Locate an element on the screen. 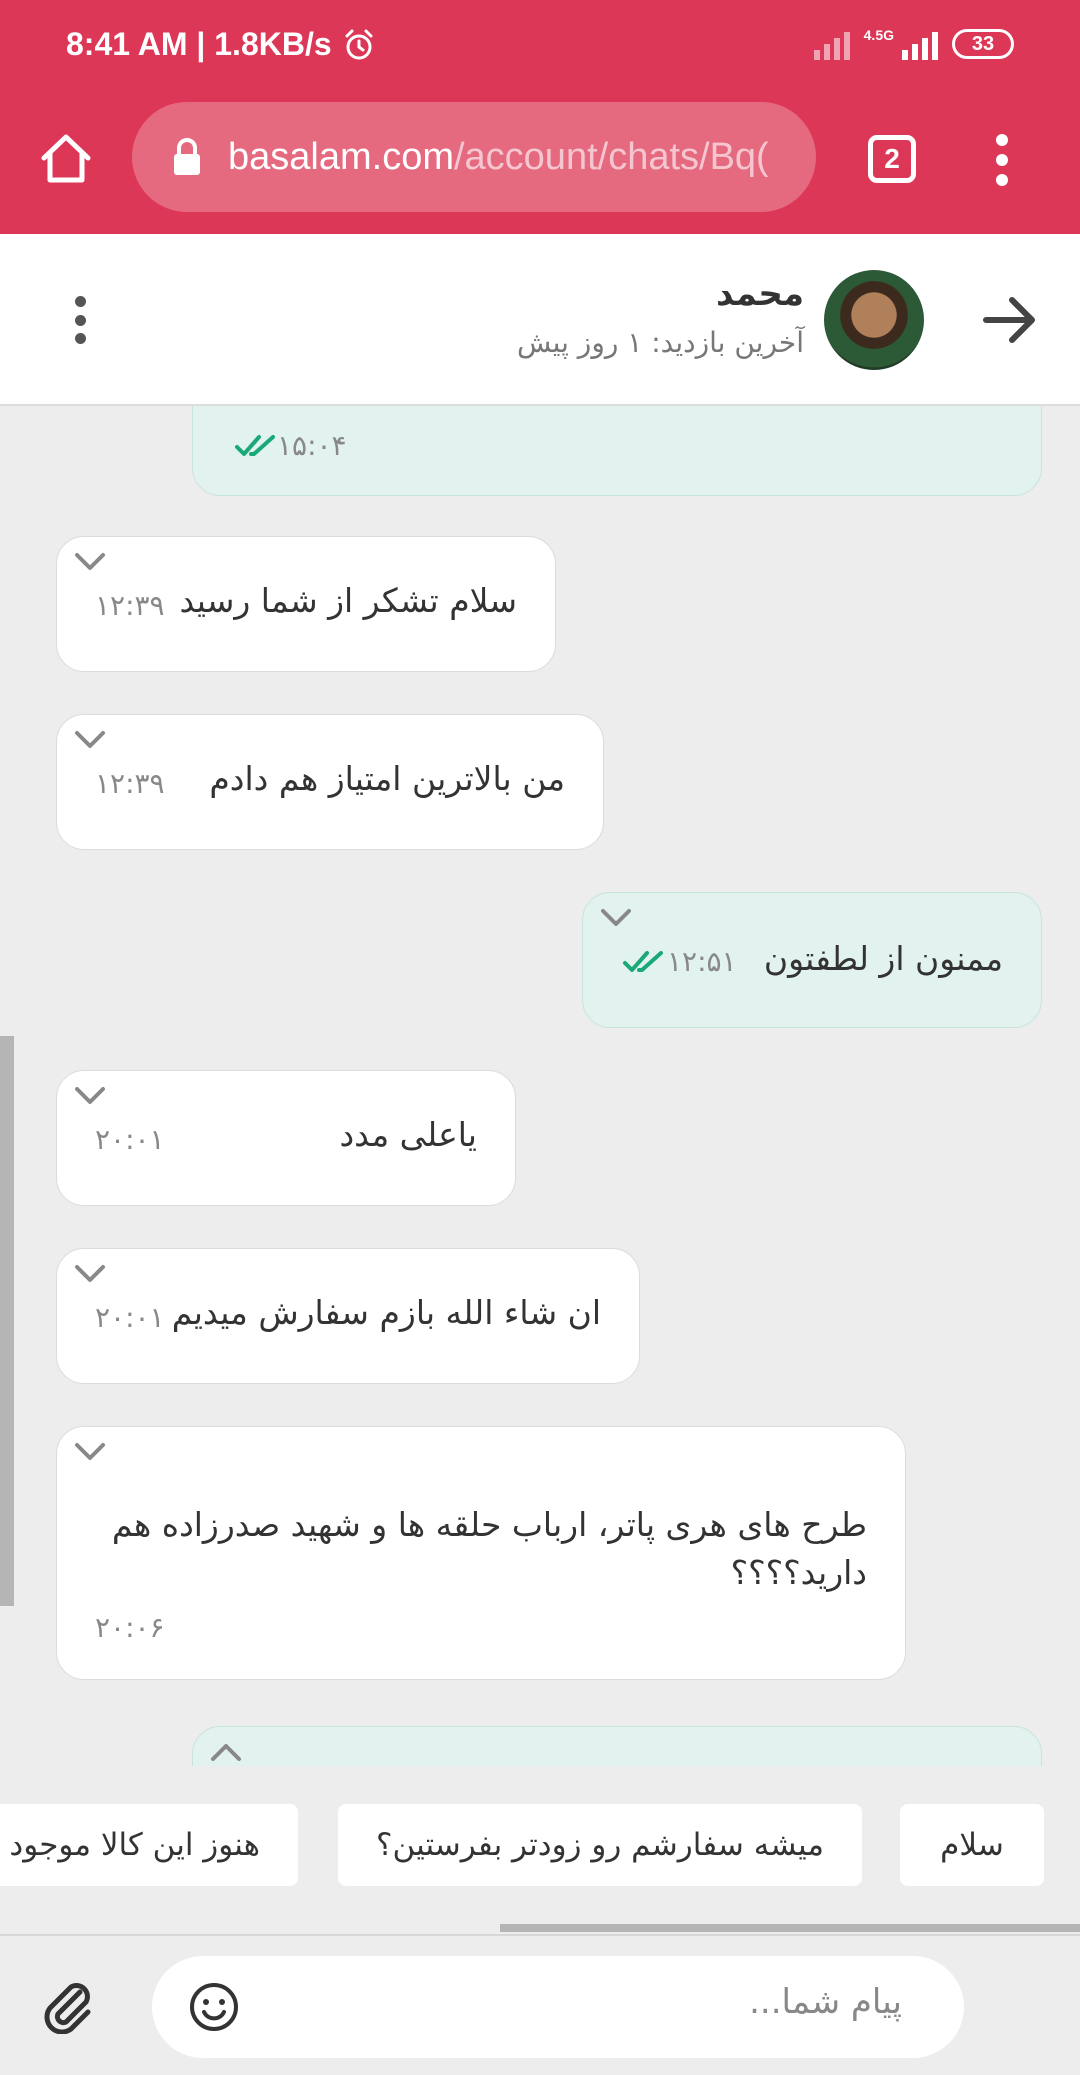 This screenshot has height=2075, width=1080. signal-strong-icon is located at coordinates (920, 44).